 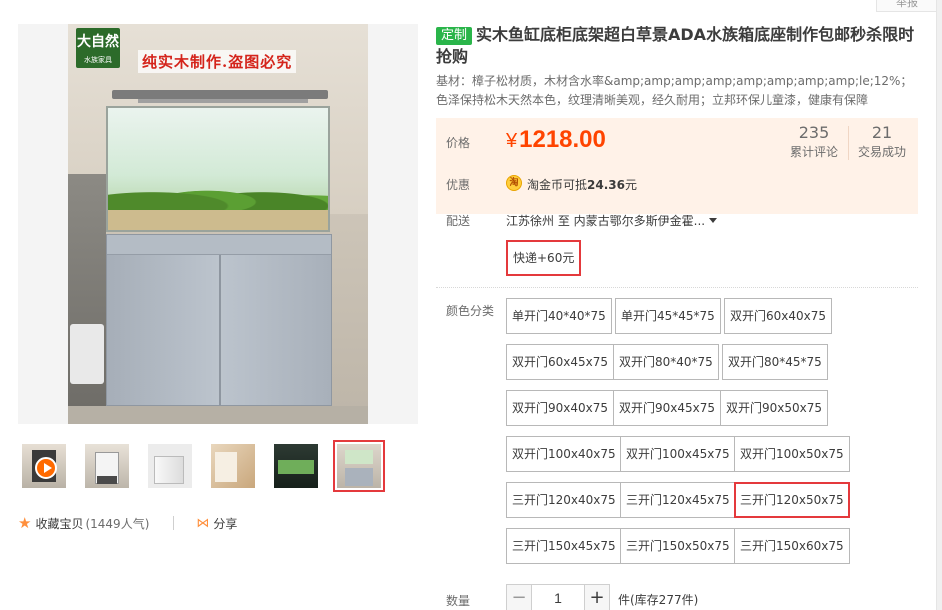 I want to click on promo-text-suffix: 元, so click(x=630, y=185).